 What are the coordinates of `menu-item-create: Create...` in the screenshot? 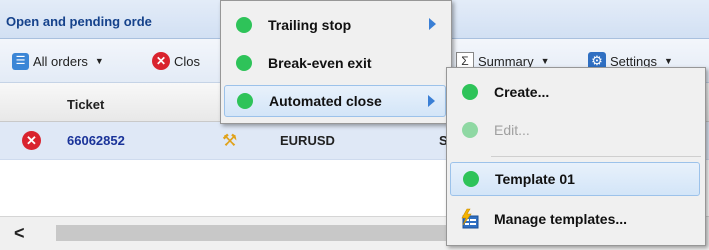 It's located at (575, 92).